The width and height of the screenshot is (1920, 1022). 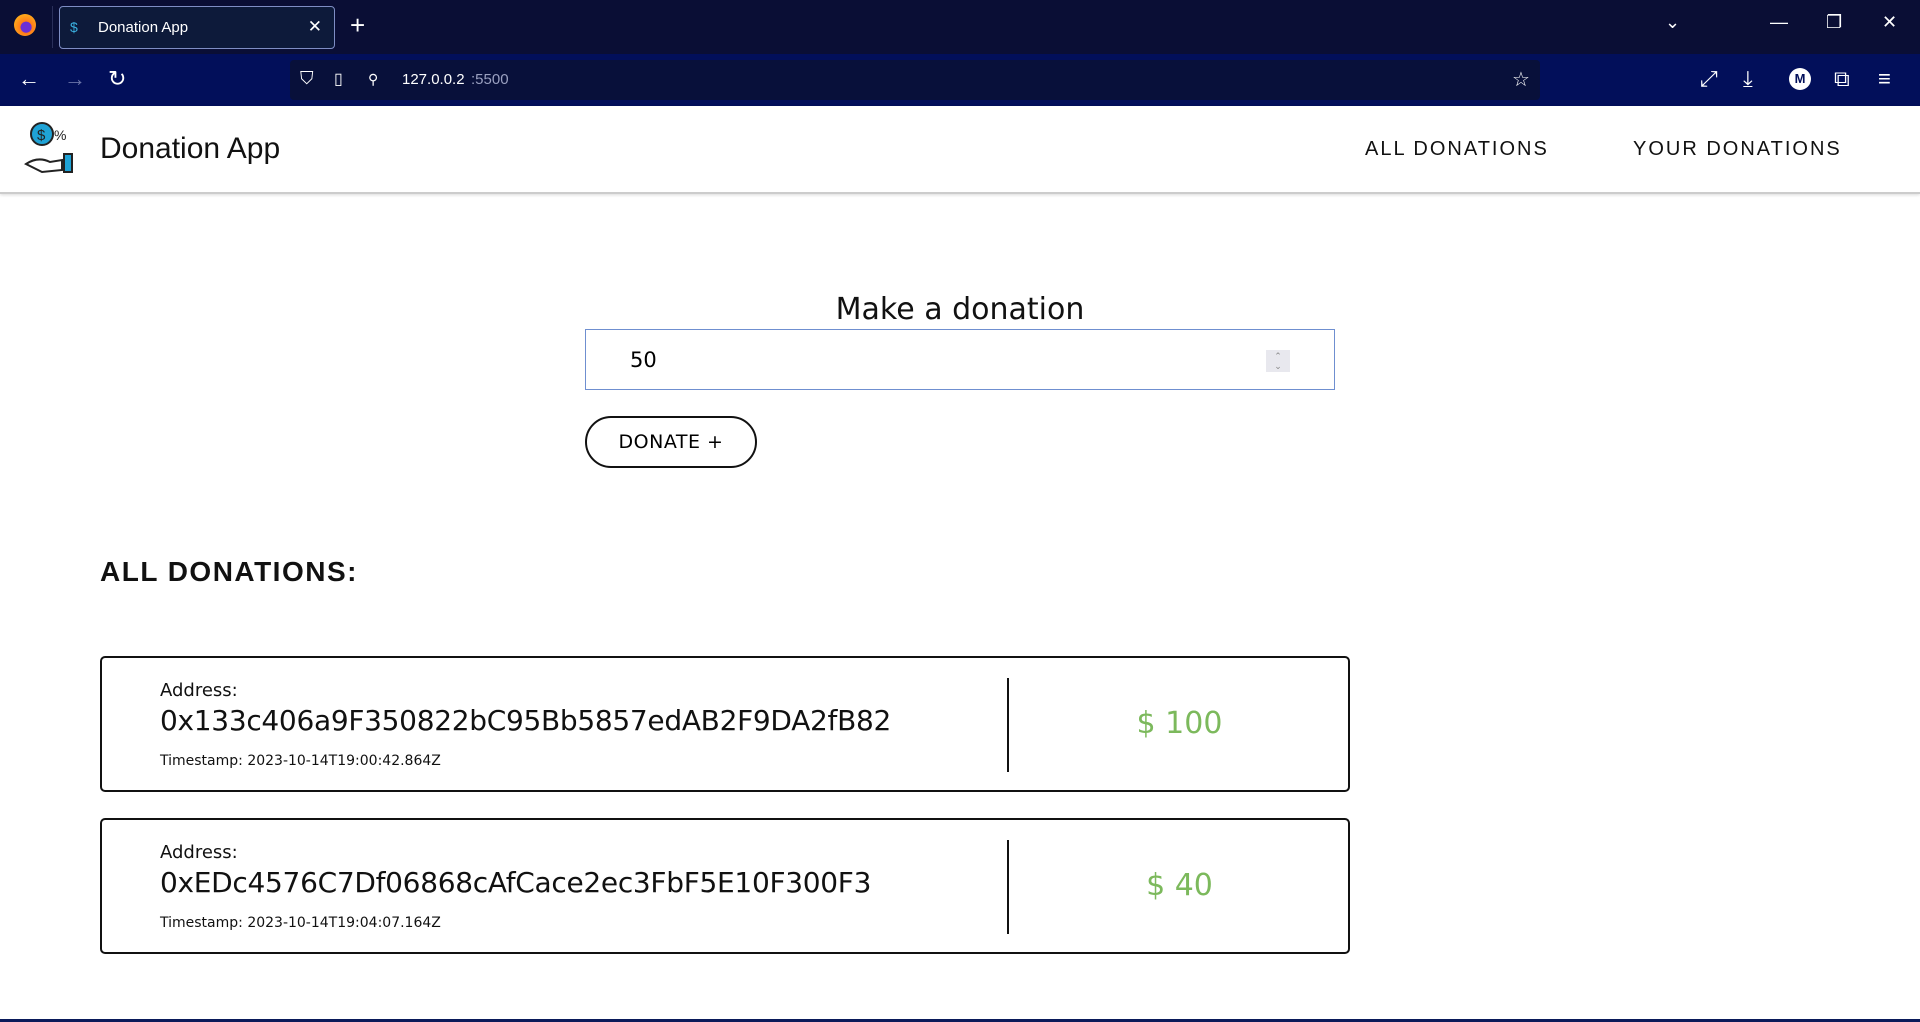 I want to click on donate-button: DONATE +, so click(x=671, y=442).